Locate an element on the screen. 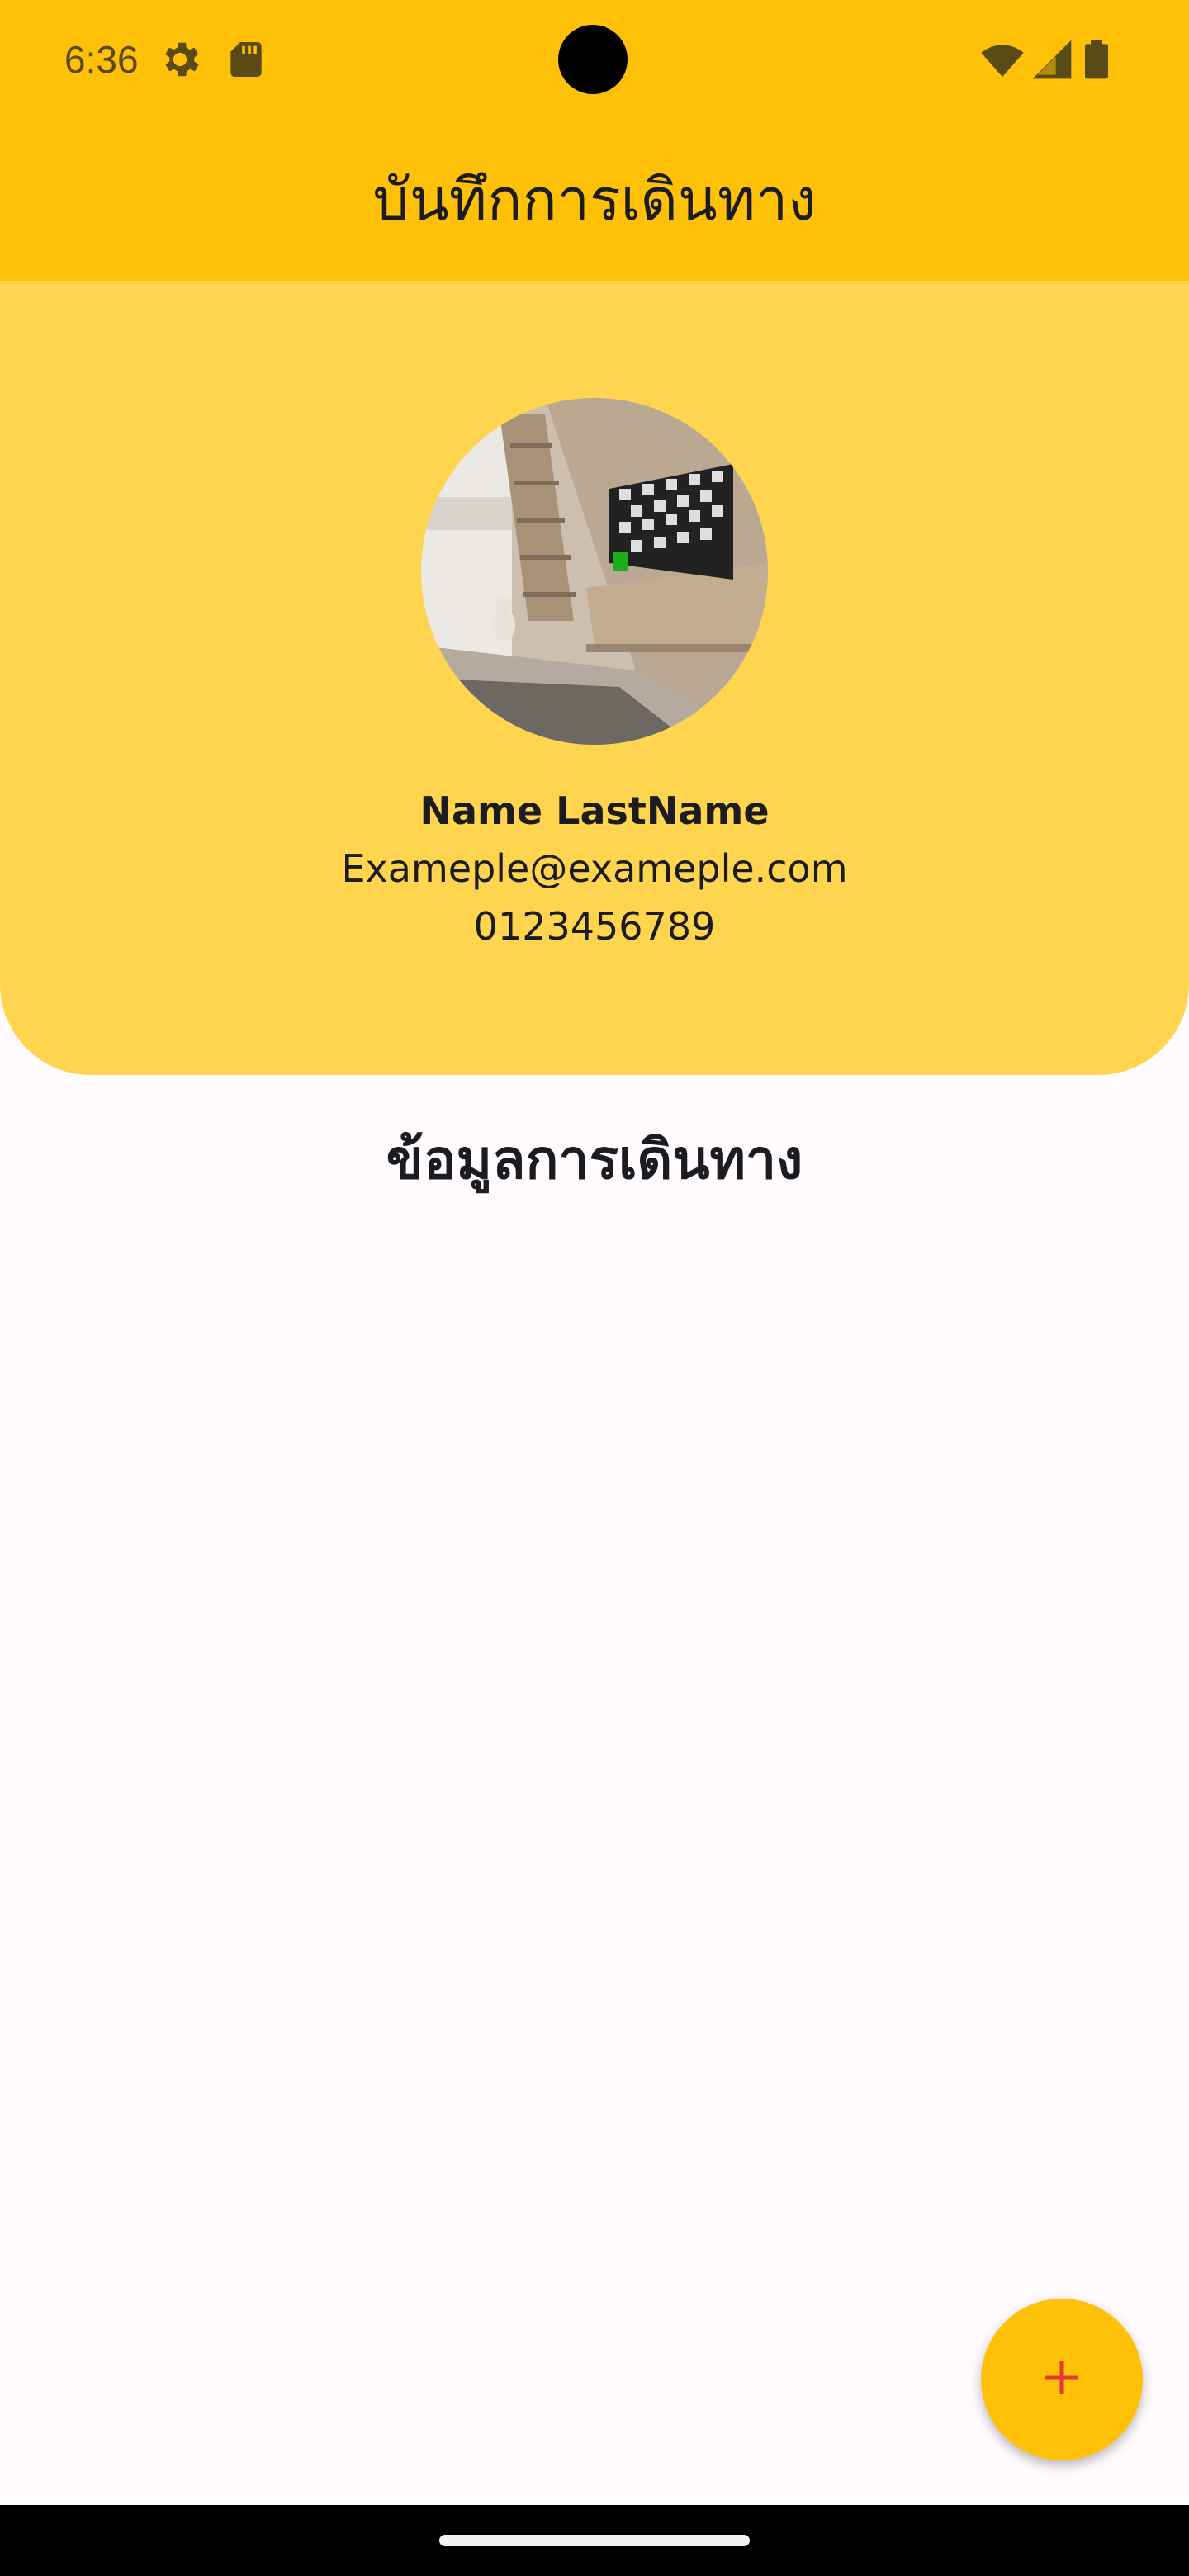 Image resolution: width=1189 pixels, height=2576 pixels. profile-phone: 0123456789 is located at coordinates (594, 926).